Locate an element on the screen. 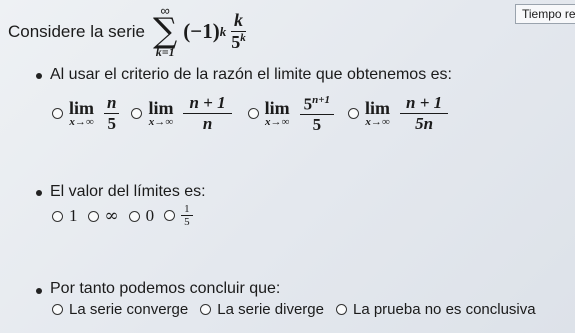 This screenshot has width=575, height=333. conclusion-option-3: La prueba no es conclusiva is located at coordinates (435, 309).